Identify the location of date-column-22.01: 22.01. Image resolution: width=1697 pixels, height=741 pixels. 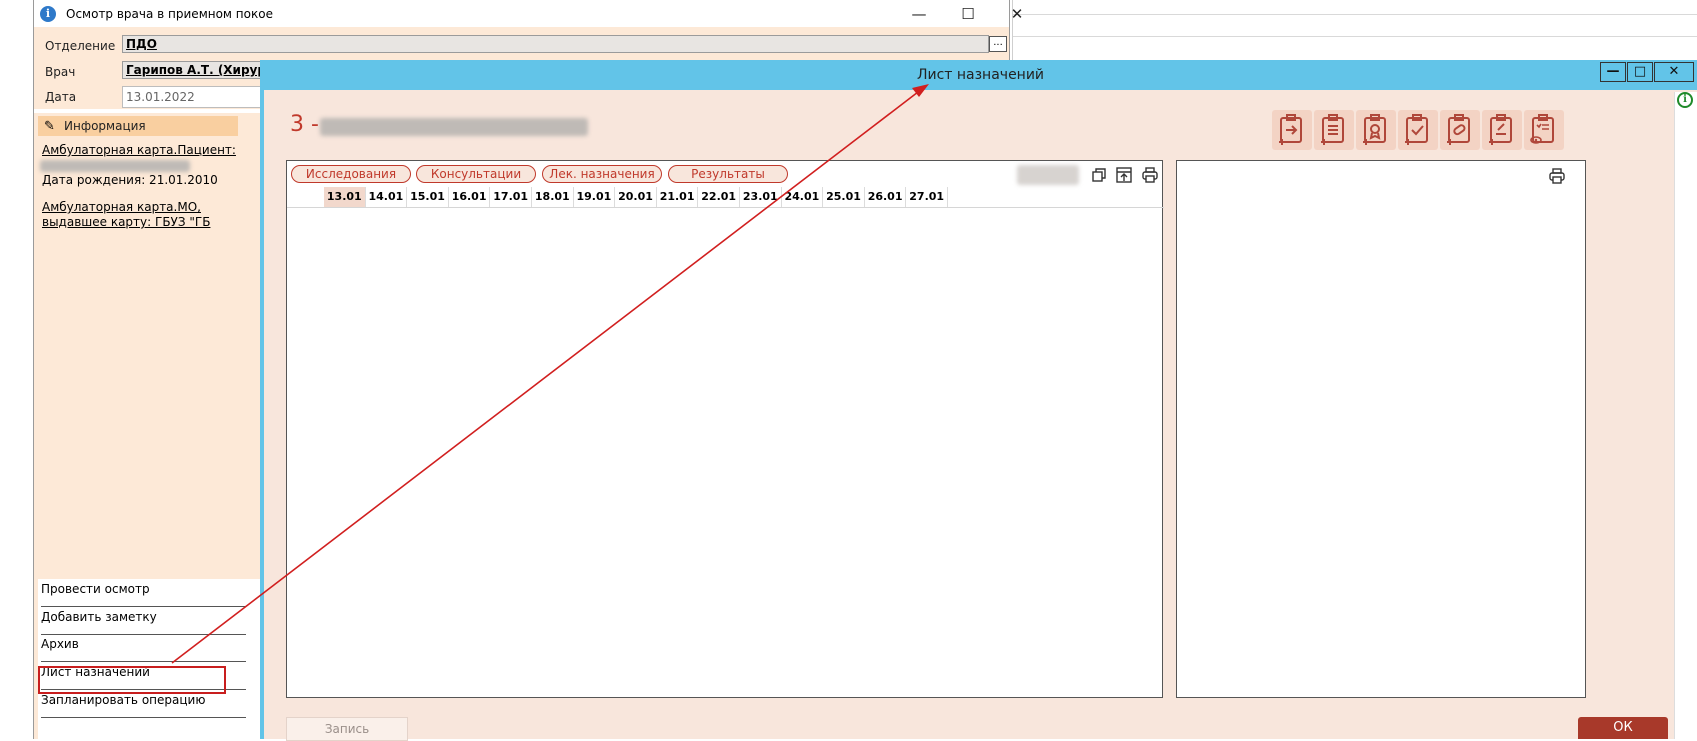
(719, 197).